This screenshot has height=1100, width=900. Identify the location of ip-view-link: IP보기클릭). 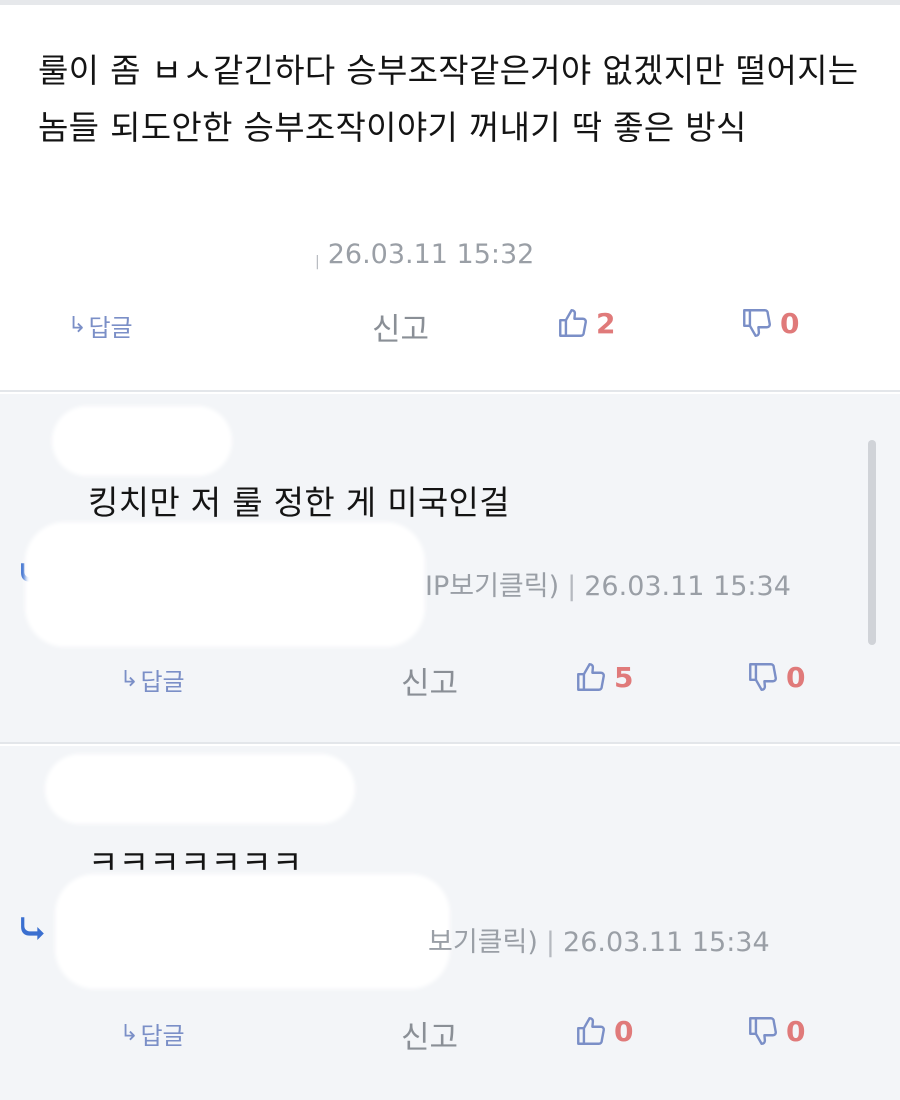
(492, 586).